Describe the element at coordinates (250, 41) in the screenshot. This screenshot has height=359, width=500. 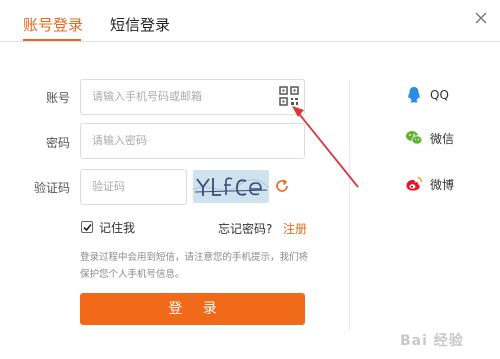
I see `header-divider` at that location.